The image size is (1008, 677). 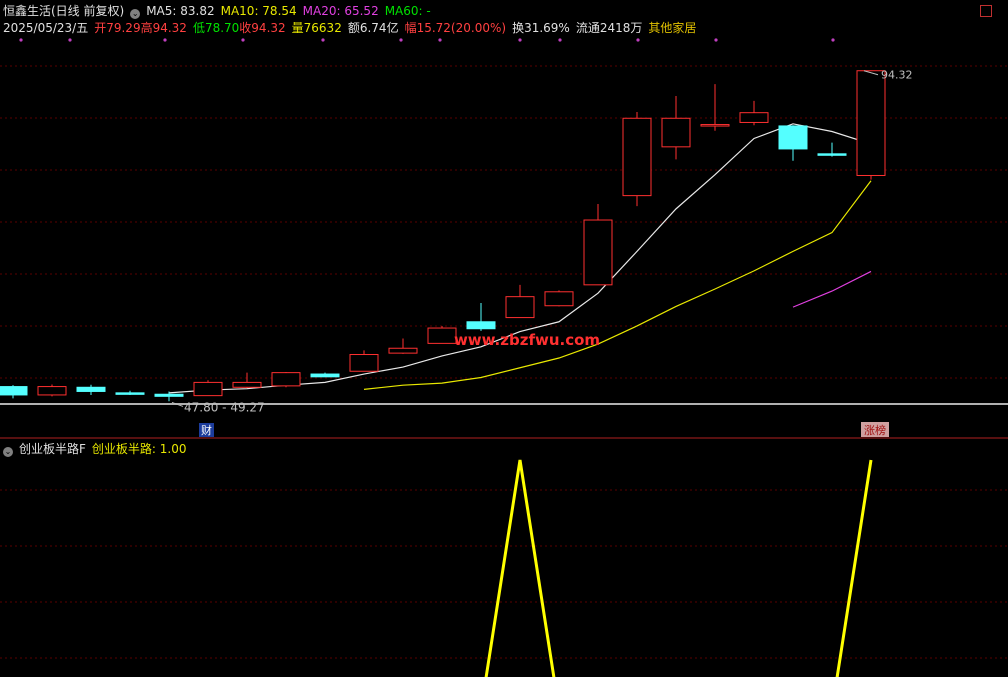 I want to click on ma-line-ma20, so click(x=832, y=289).